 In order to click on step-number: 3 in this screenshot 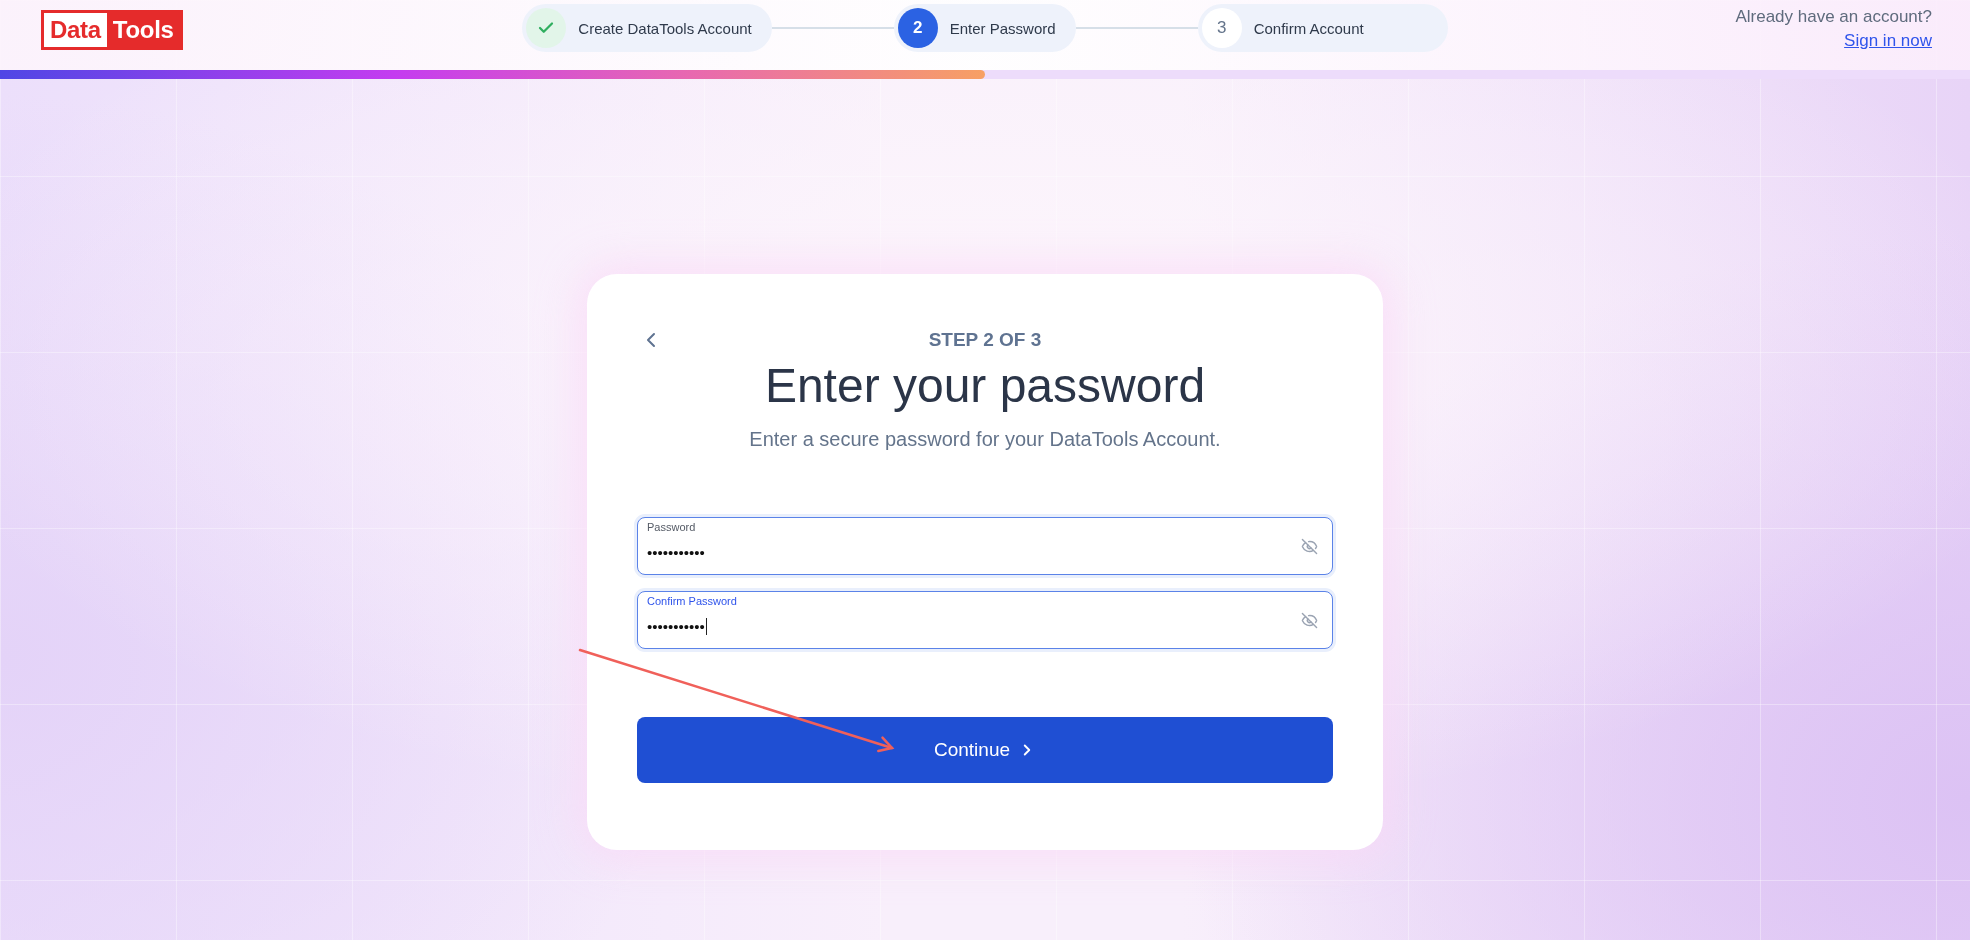, I will do `click(1221, 28)`.